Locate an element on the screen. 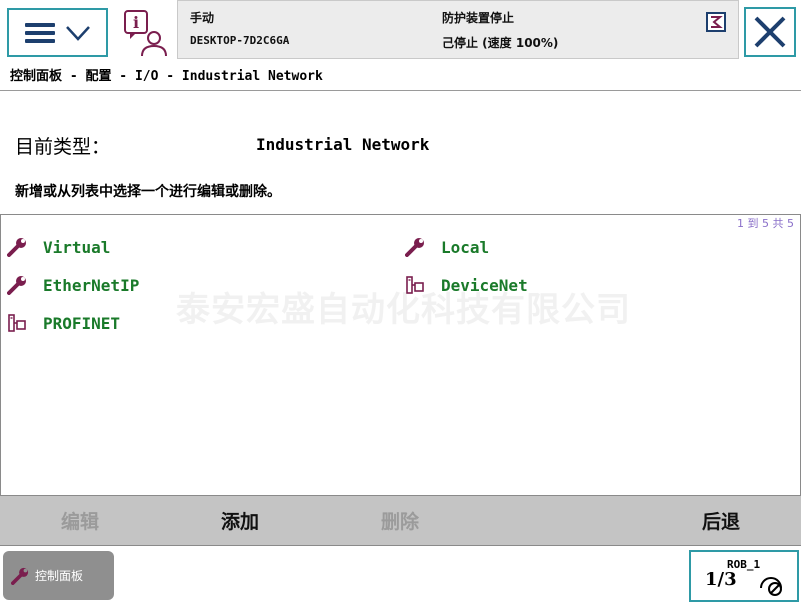  current-type-label: 目前类型： is located at coordinates (63, 147).